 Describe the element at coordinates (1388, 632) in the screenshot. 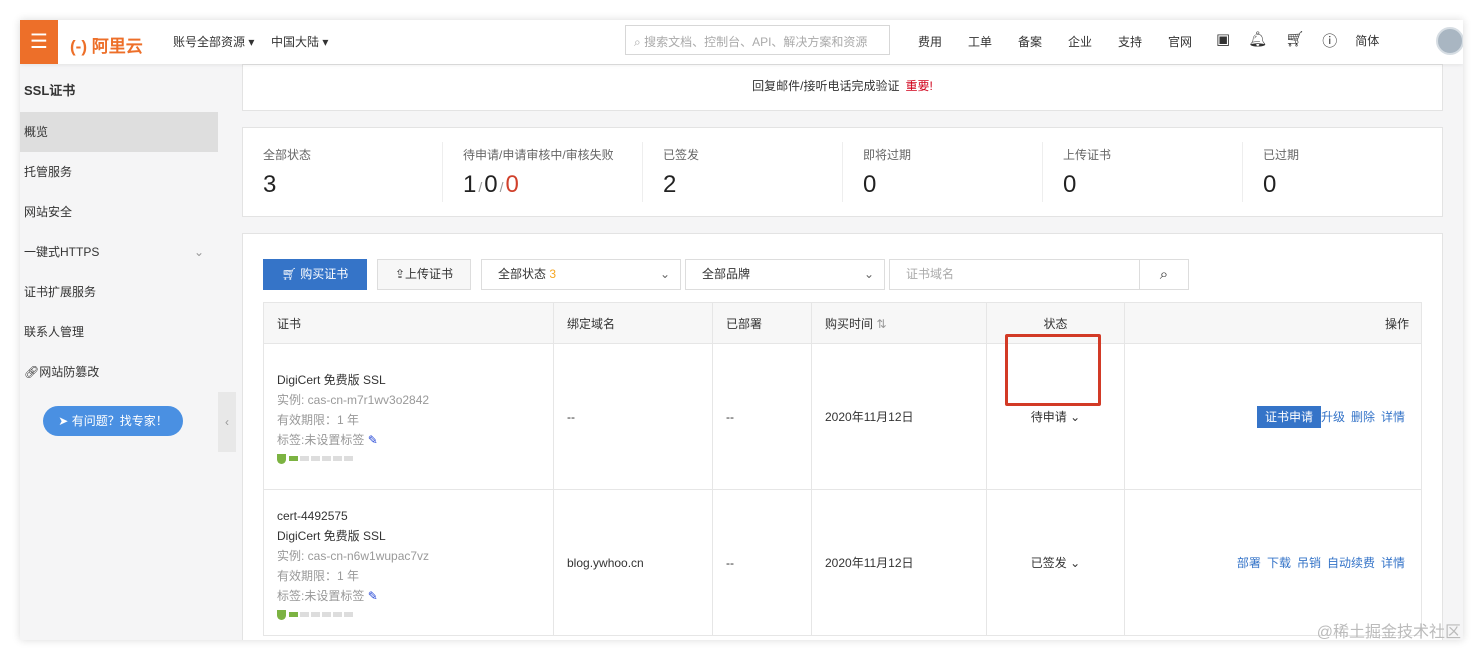

I see `watermark: @稀土掘金技术社区` at that location.